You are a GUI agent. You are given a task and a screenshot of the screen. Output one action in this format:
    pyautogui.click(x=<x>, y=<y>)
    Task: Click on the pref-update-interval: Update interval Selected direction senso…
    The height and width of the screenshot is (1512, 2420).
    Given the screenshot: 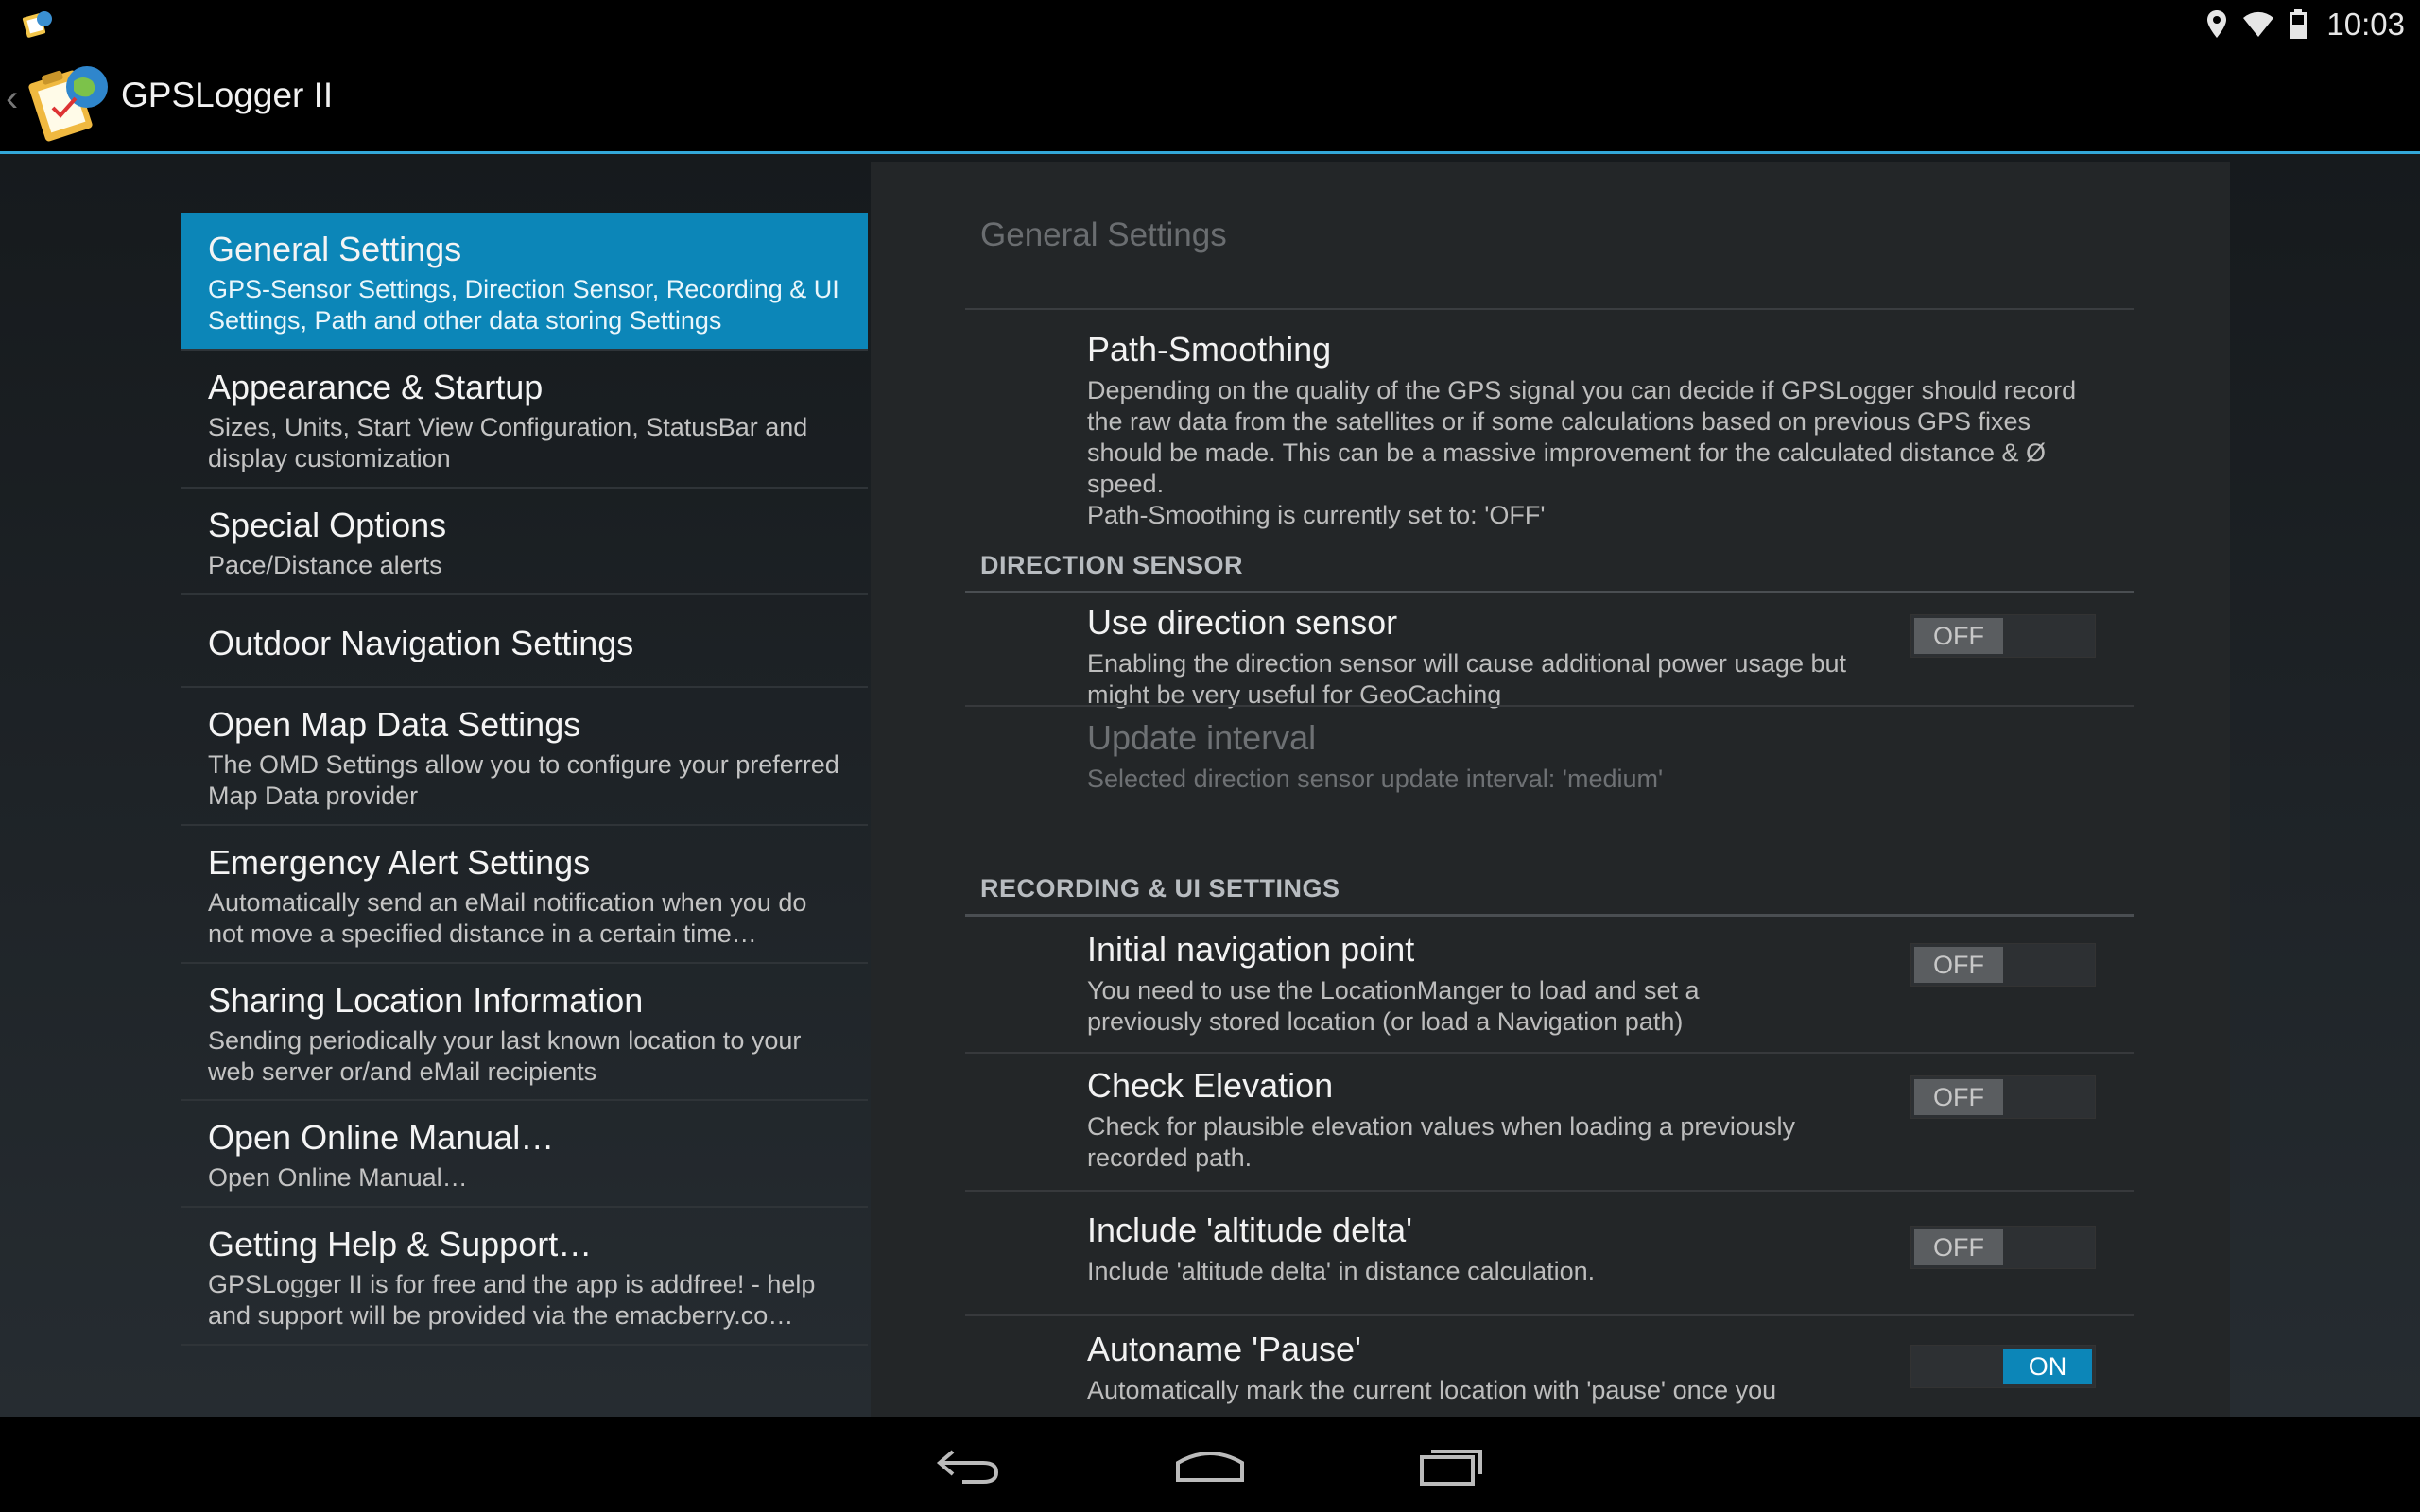 What is the action you would take?
    pyautogui.click(x=1549, y=763)
    